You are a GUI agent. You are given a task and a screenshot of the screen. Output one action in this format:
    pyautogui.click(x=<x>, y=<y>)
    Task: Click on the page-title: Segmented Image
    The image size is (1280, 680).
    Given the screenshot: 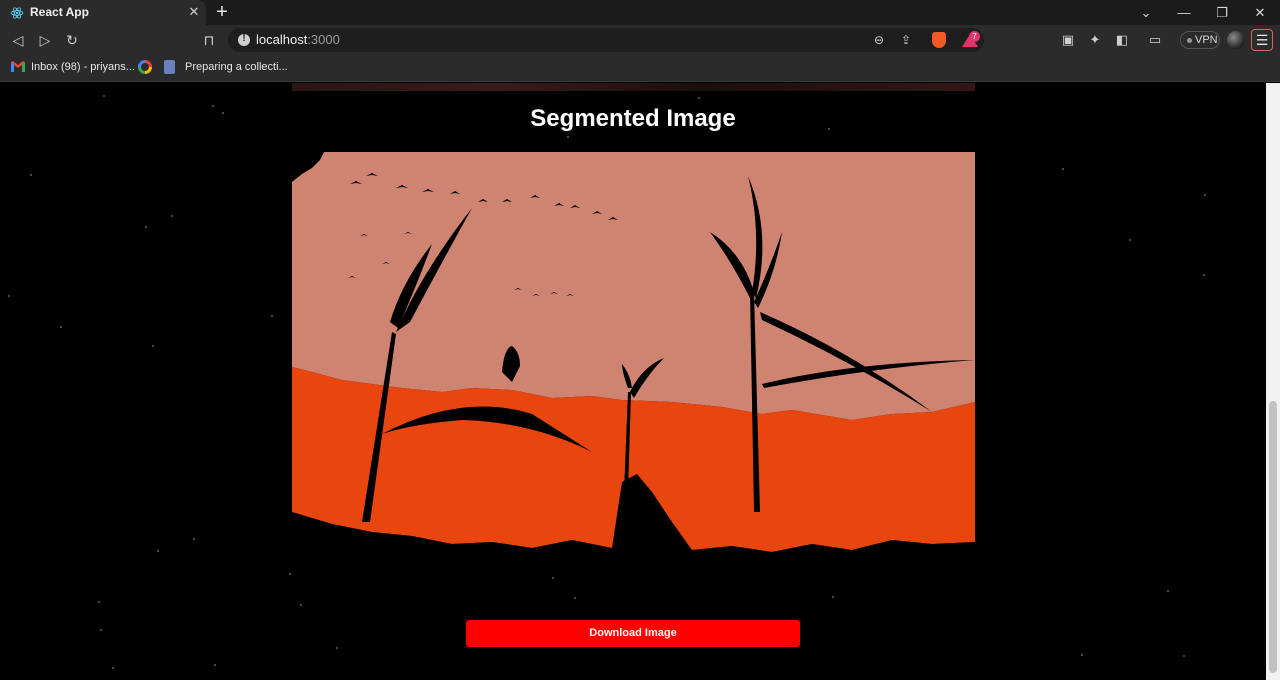 What is the action you would take?
    pyautogui.click(x=633, y=118)
    